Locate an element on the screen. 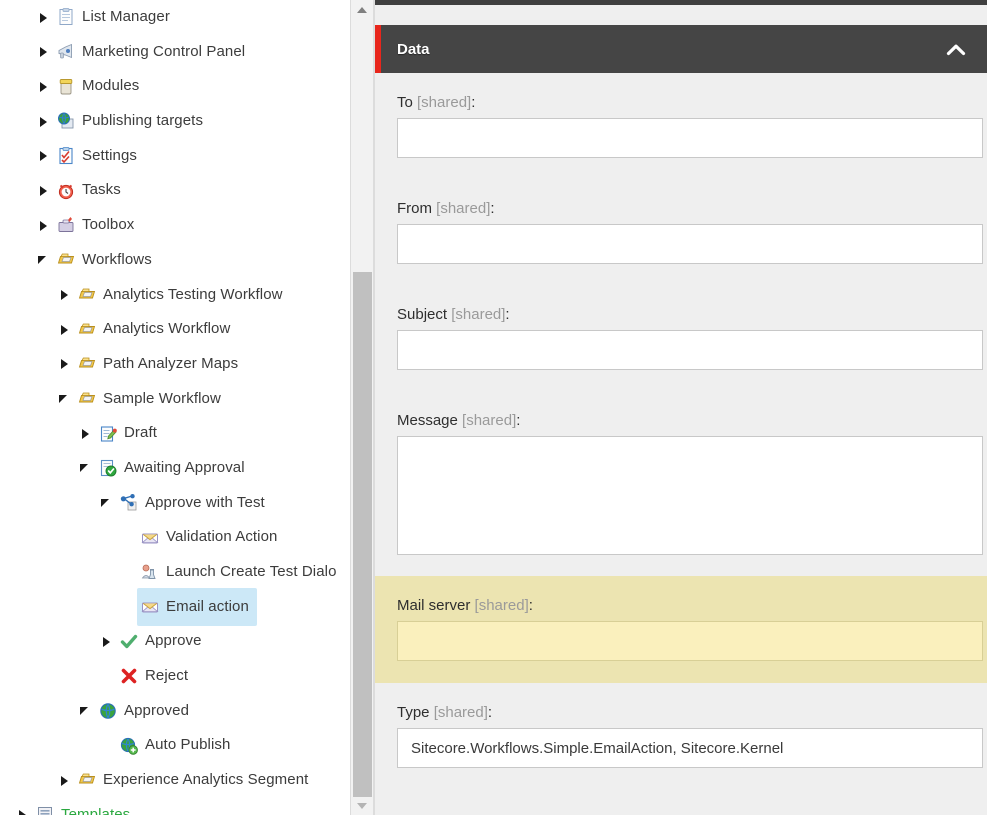  field-label-colon: : is located at coordinates (530, 605).